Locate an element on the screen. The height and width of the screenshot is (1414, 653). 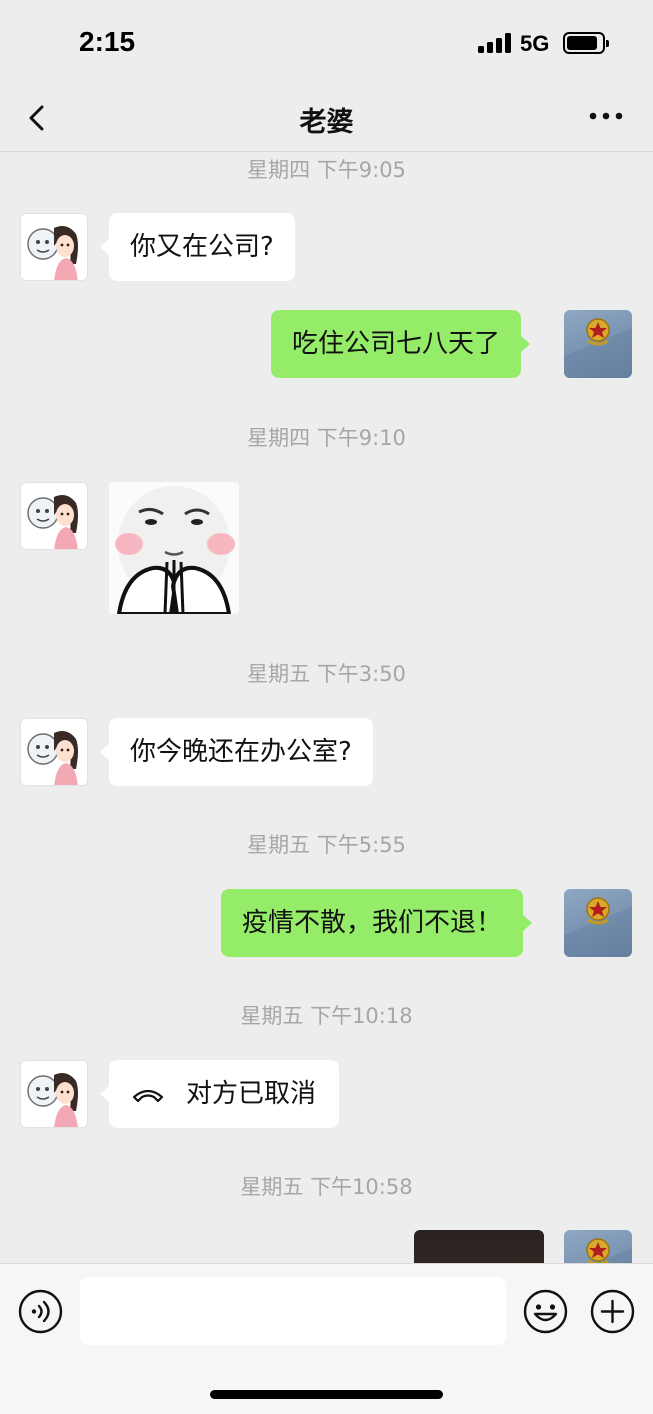
emoji-icon is located at coordinates (545, 1311).